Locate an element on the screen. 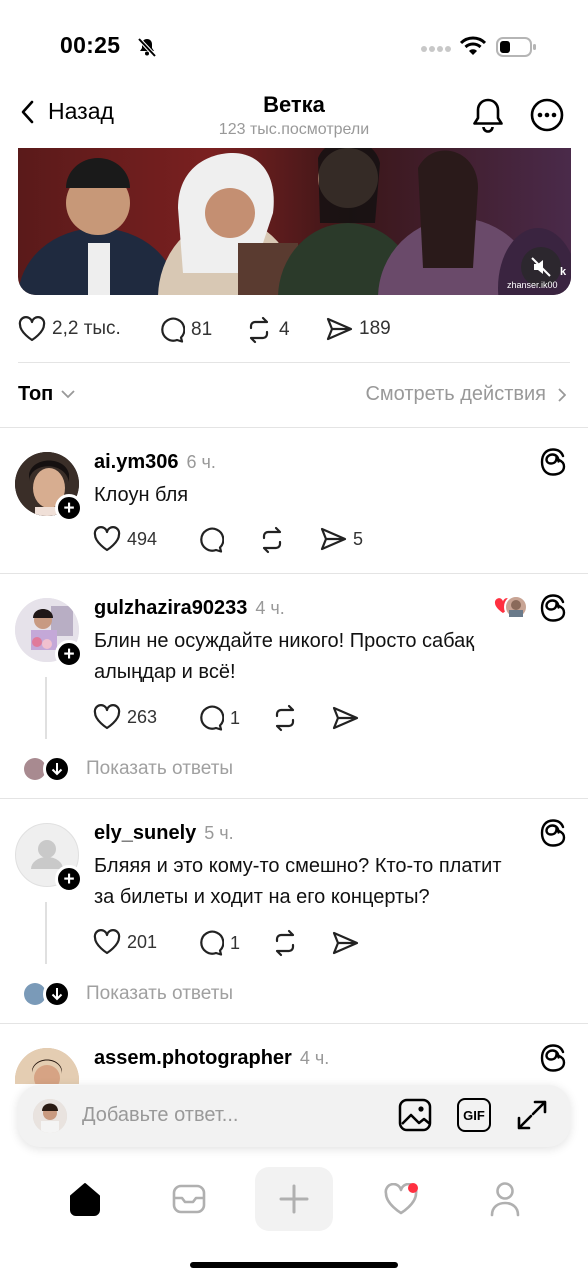 Image resolution: width=588 pixels, height=1280 pixels. comment-share-button: 5 is located at coordinates (341, 539).